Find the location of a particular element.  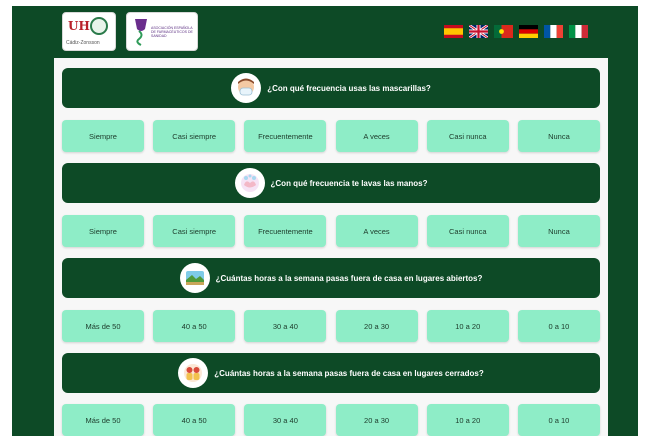

pharmacy-cup-icon is located at coordinates (141, 32).